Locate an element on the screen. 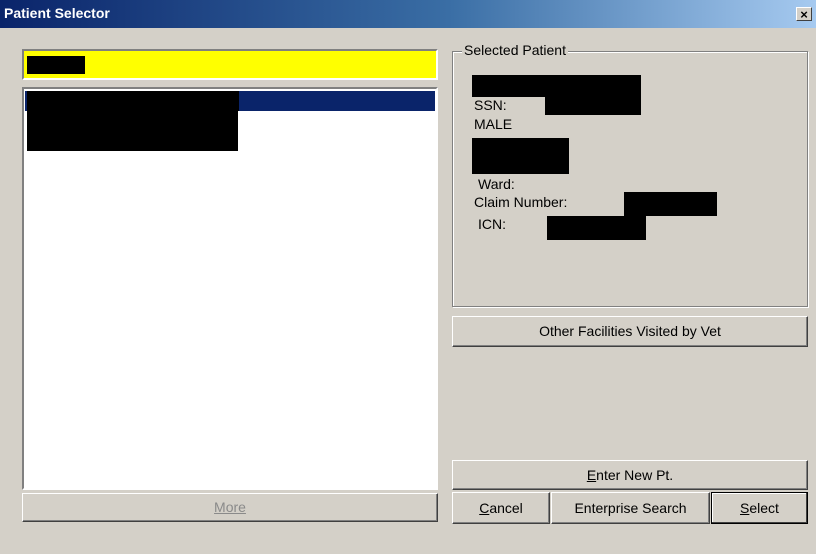  more-label: More is located at coordinates (230, 507).